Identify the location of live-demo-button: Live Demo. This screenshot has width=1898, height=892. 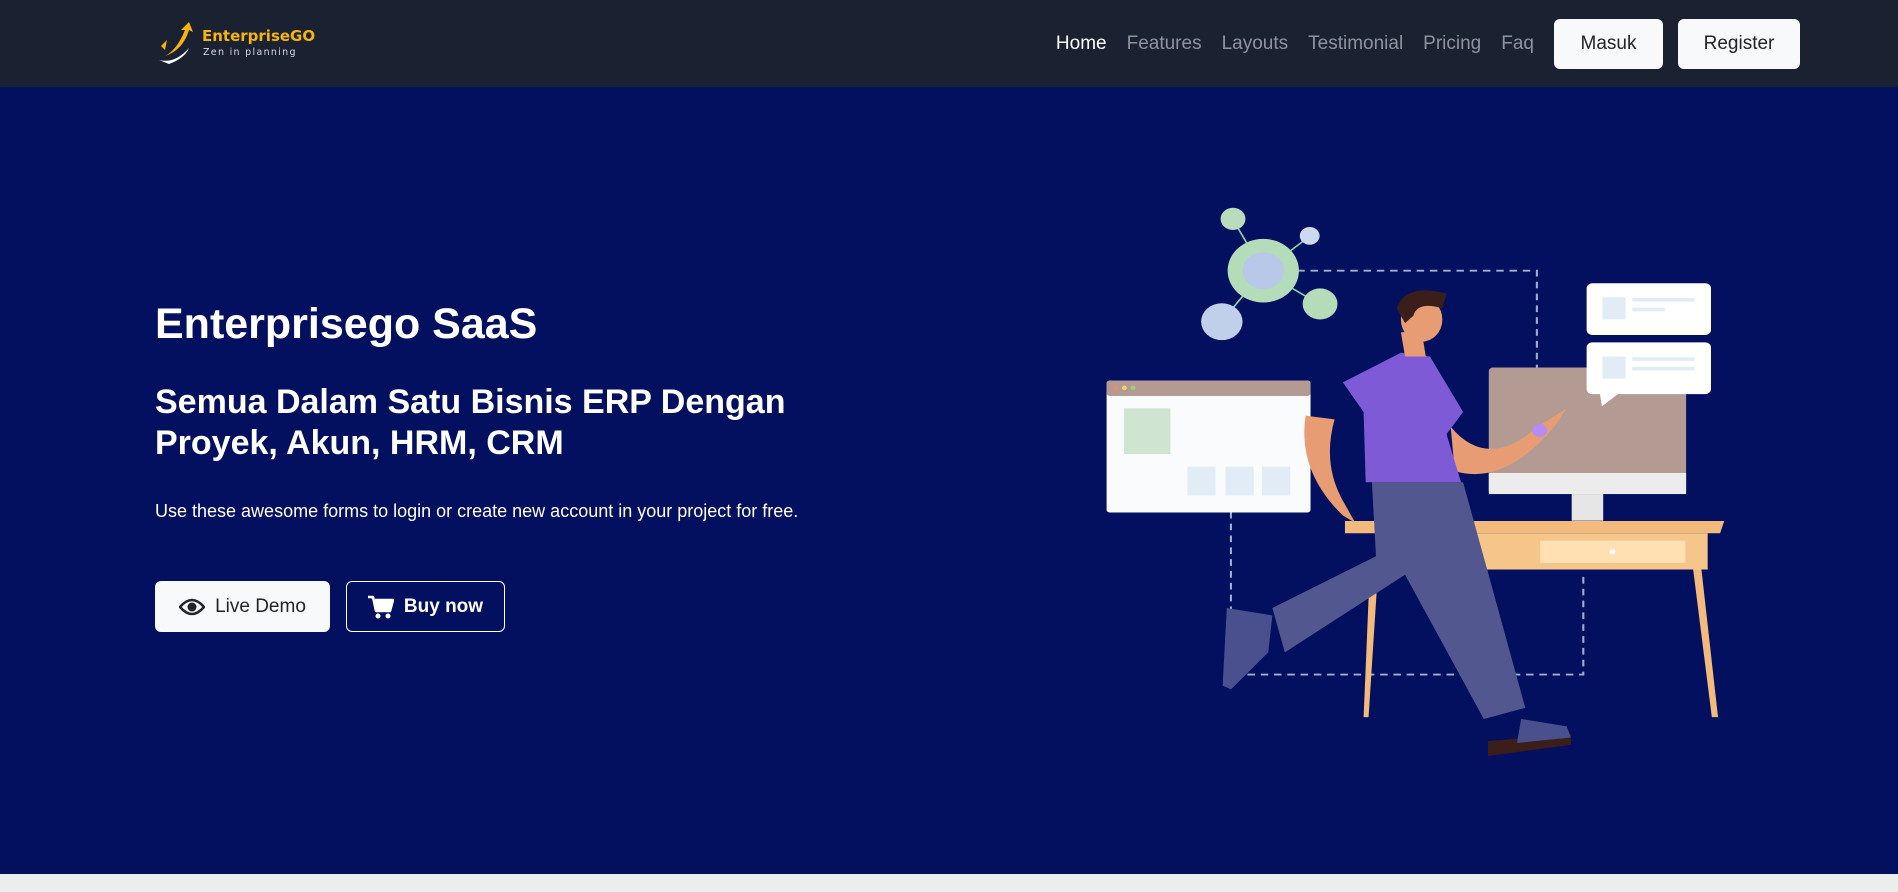
(242, 606).